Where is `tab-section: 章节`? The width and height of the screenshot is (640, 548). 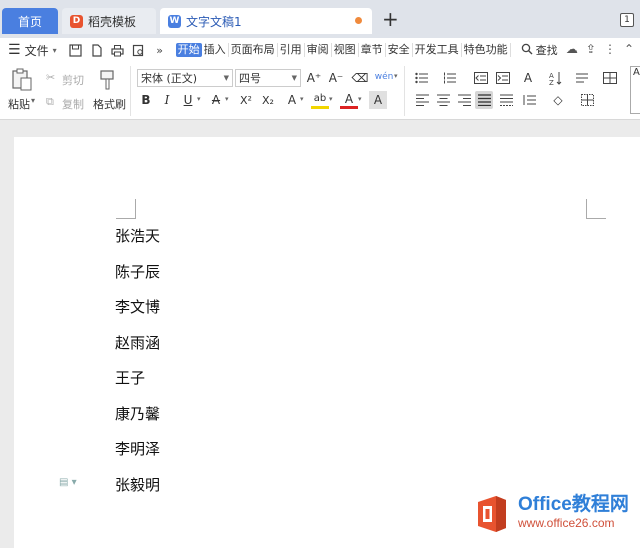
tab-section: 章节 is located at coordinates (372, 50).